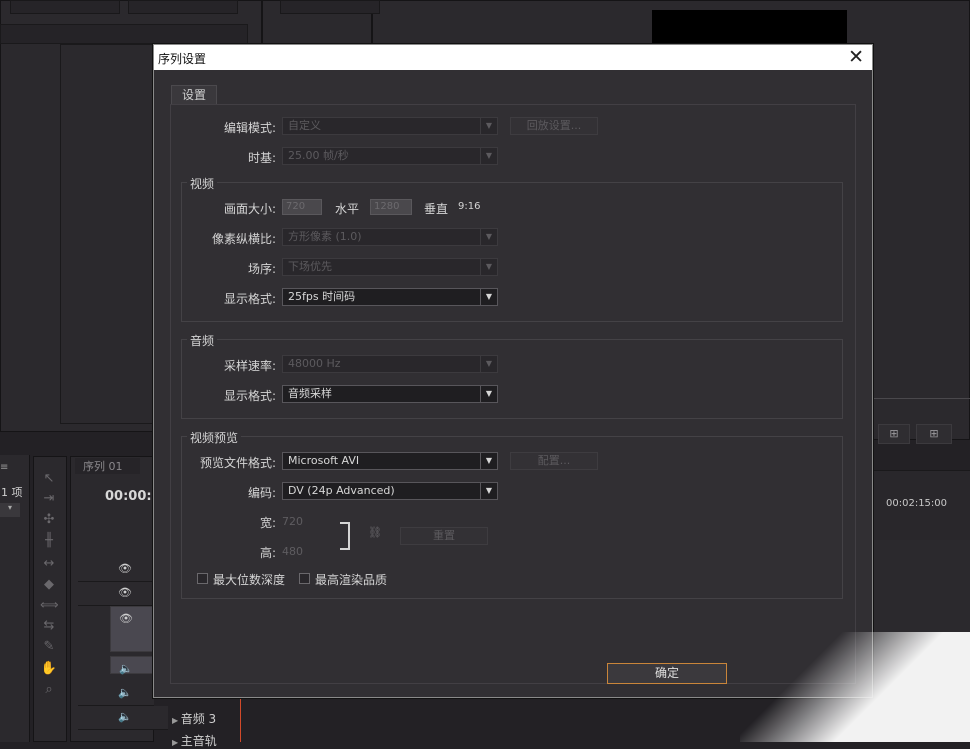  What do you see at coordinates (856, 57) in the screenshot?
I see `close-icon: ✕` at bounding box center [856, 57].